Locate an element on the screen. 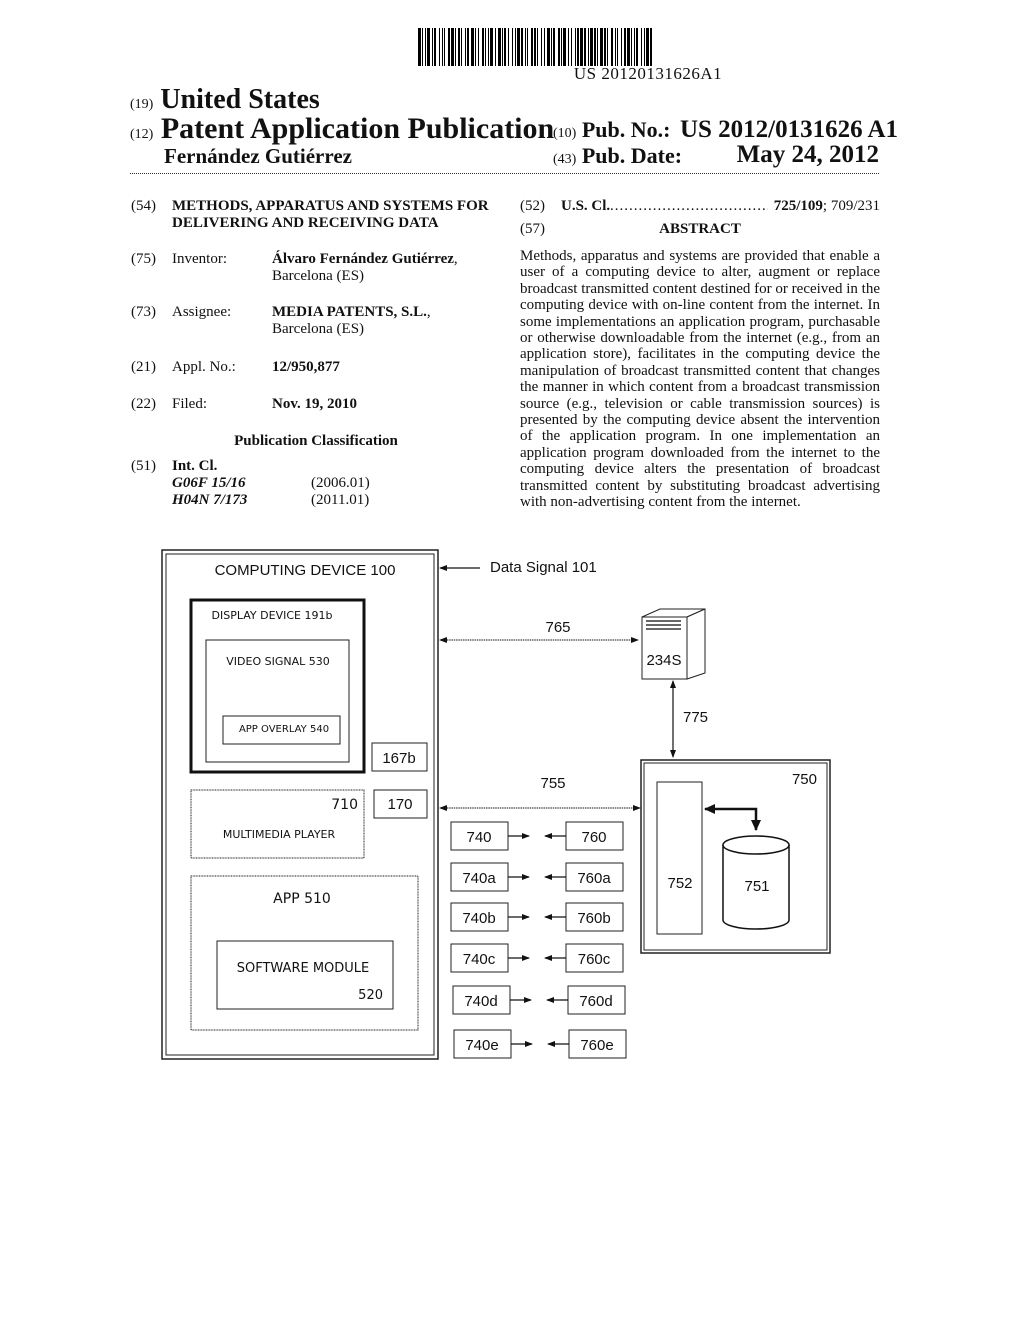 This screenshot has width=1024, height=1320. display-device-box is located at coordinates (277, 686).